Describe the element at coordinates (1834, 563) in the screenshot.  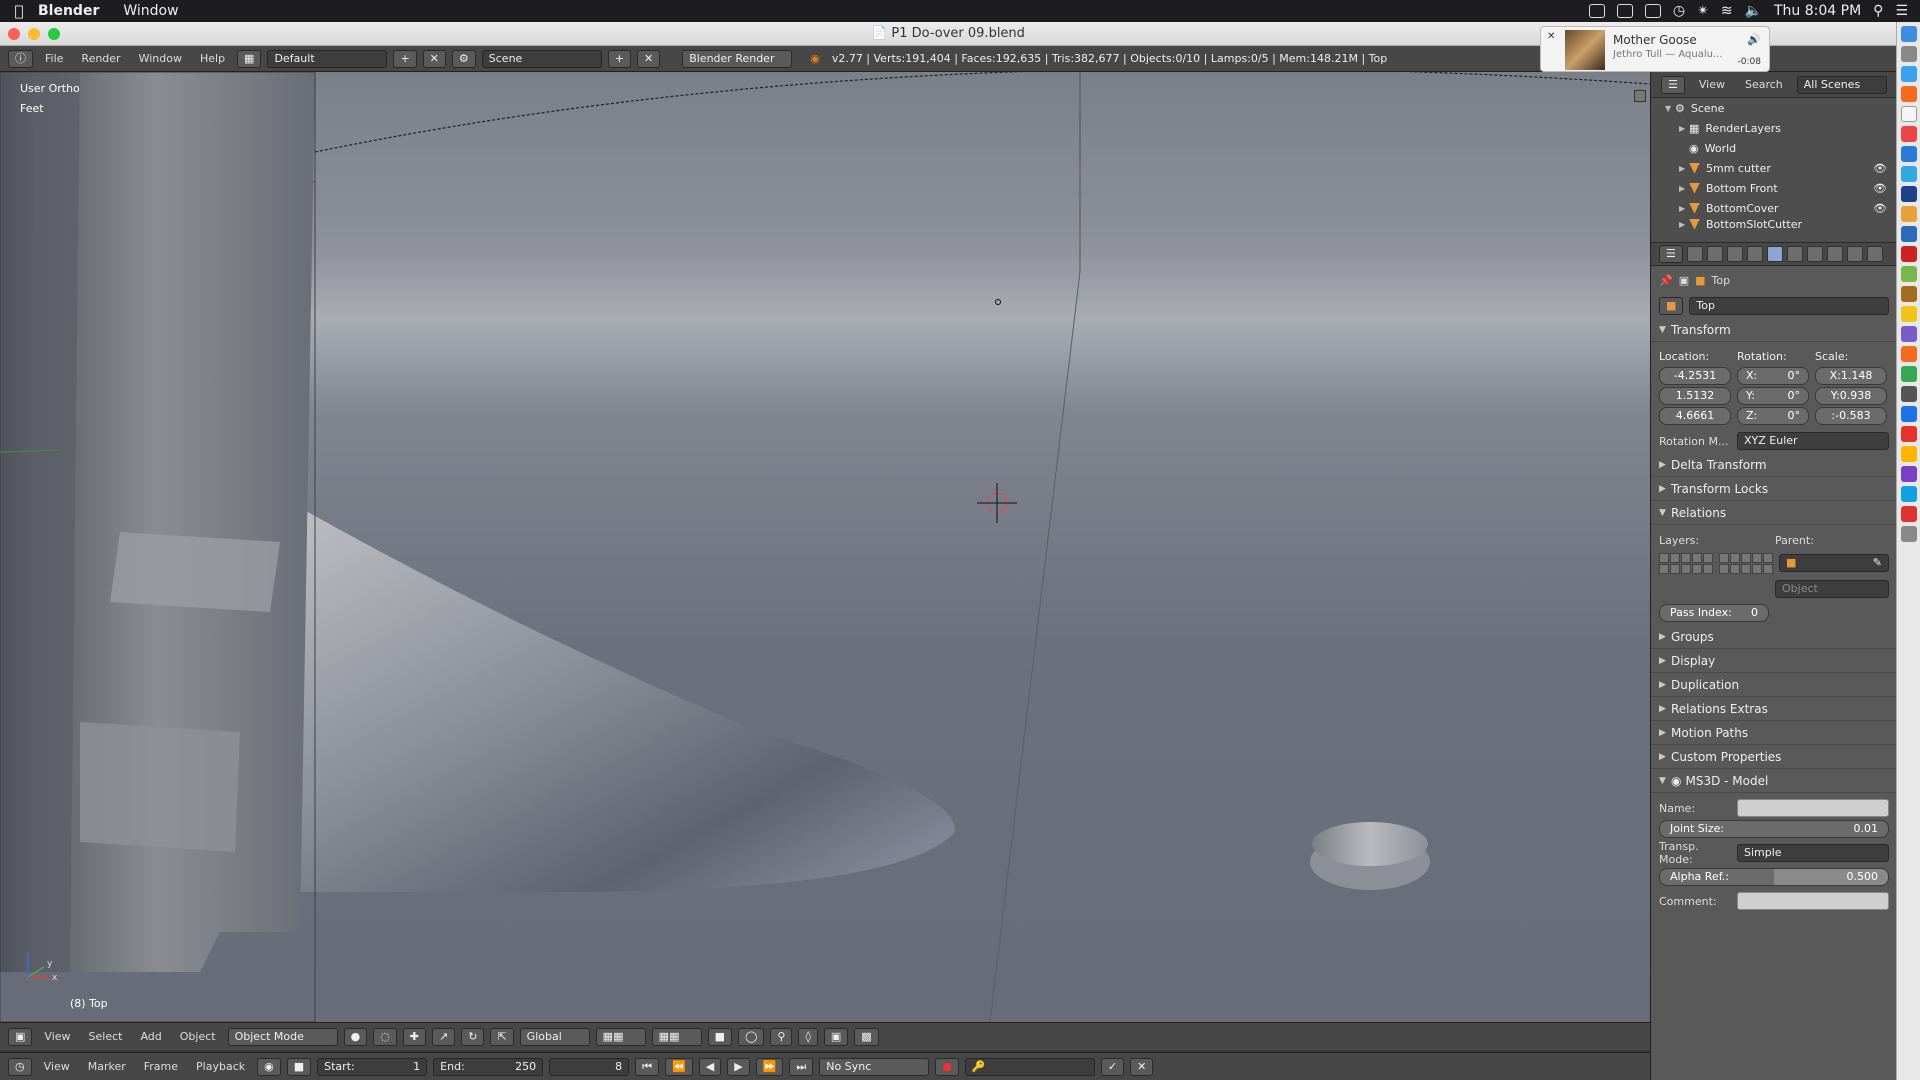
I see `parent-field: ■ ✎` at that location.